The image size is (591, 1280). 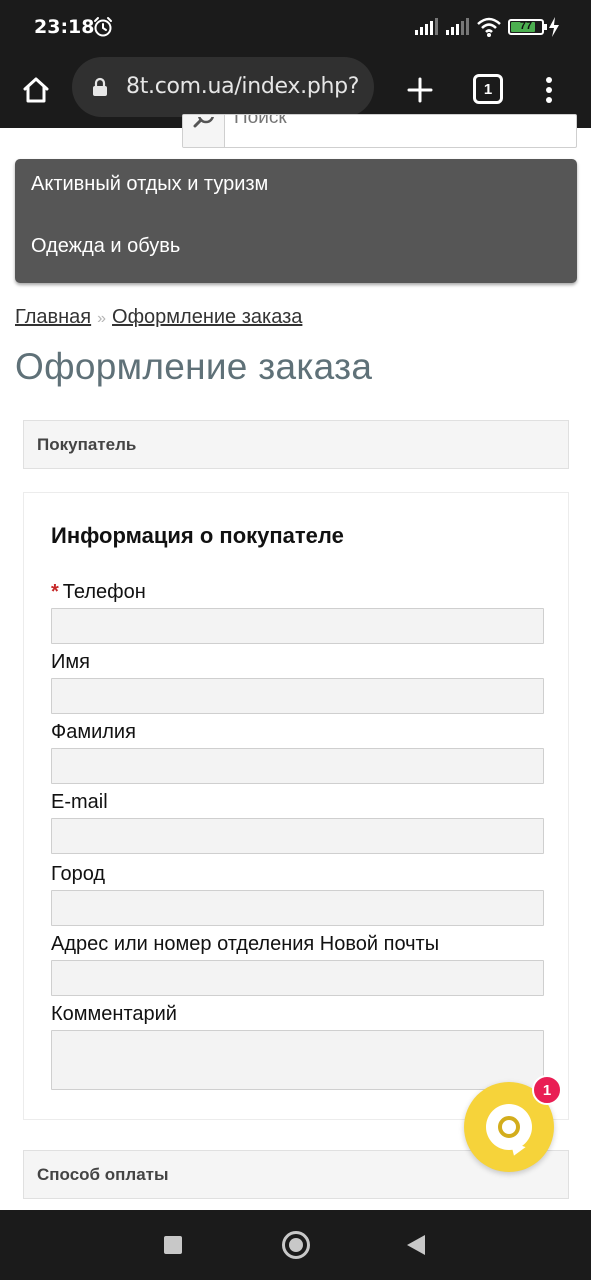 What do you see at coordinates (197, 535) in the screenshot?
I see `form-heading: Информация о покупателе` at bounding box center [197, 535].